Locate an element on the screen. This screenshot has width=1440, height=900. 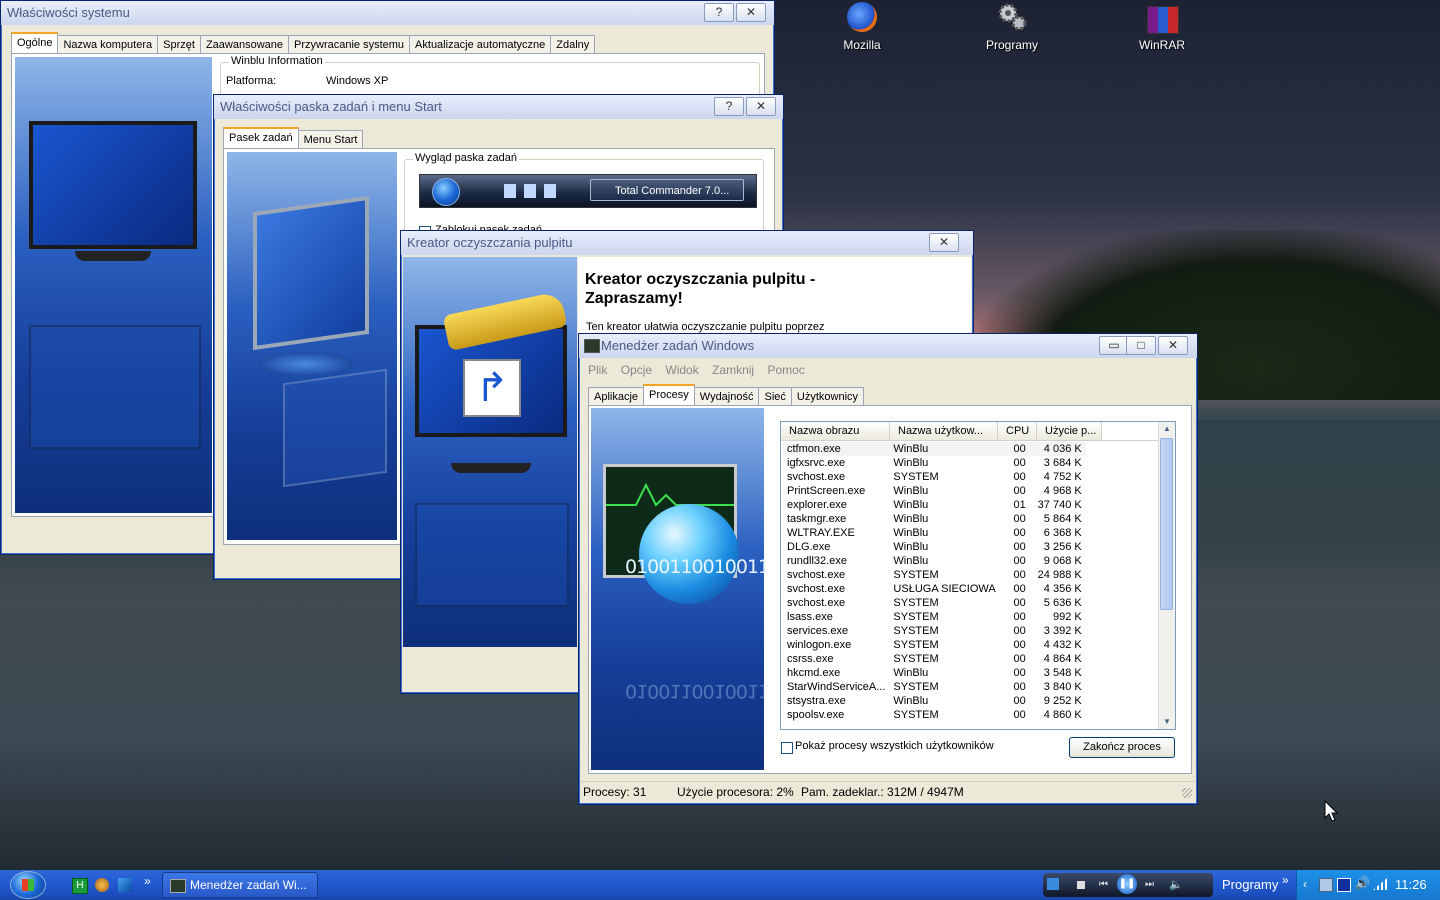
process-cpu: 00 is located at coordinates (1019, 449).